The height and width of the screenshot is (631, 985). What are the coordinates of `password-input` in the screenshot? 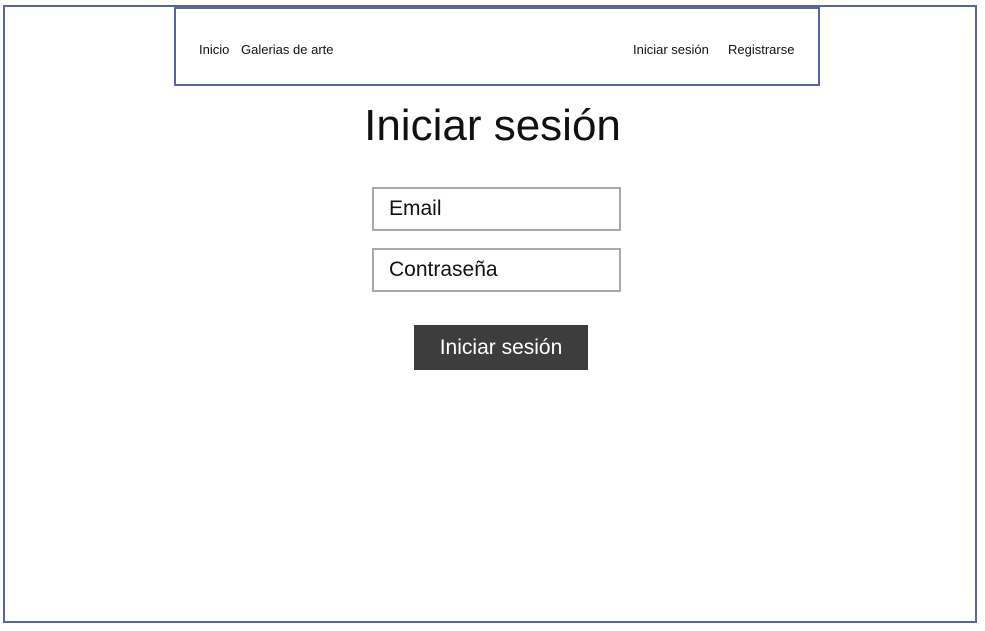 It's located at (496, 270).